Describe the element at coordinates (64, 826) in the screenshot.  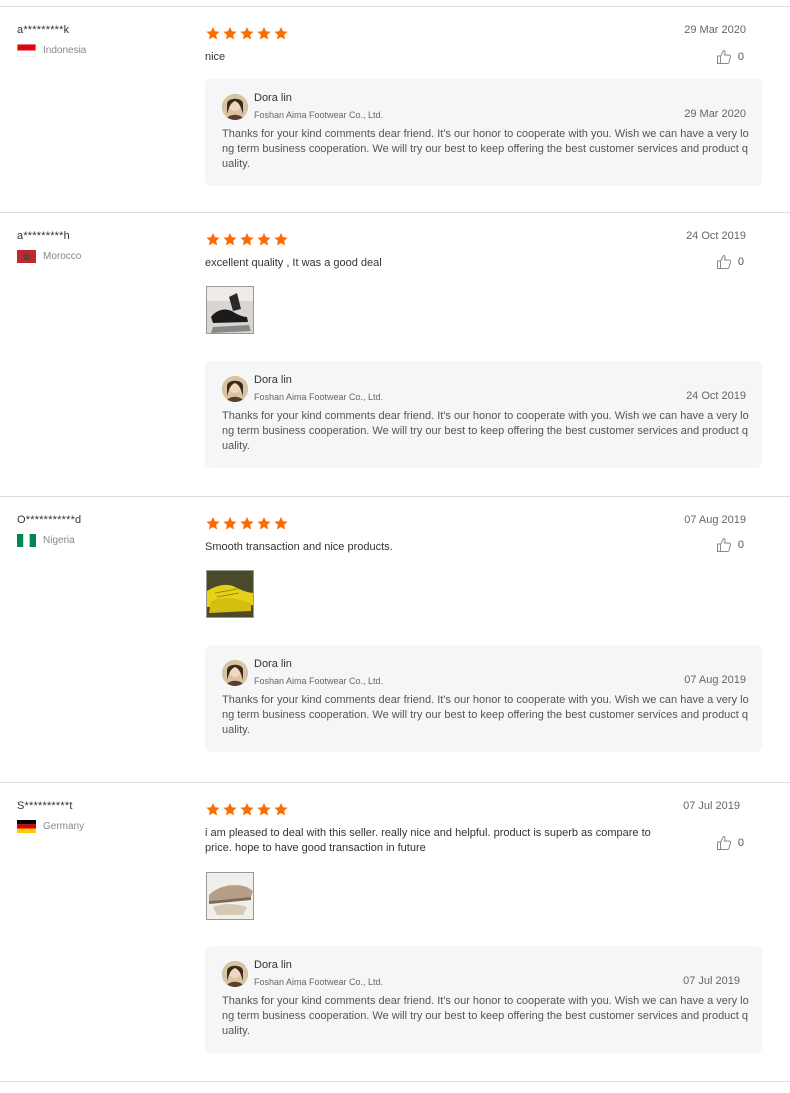
I see `country-name: Germany` at that location.